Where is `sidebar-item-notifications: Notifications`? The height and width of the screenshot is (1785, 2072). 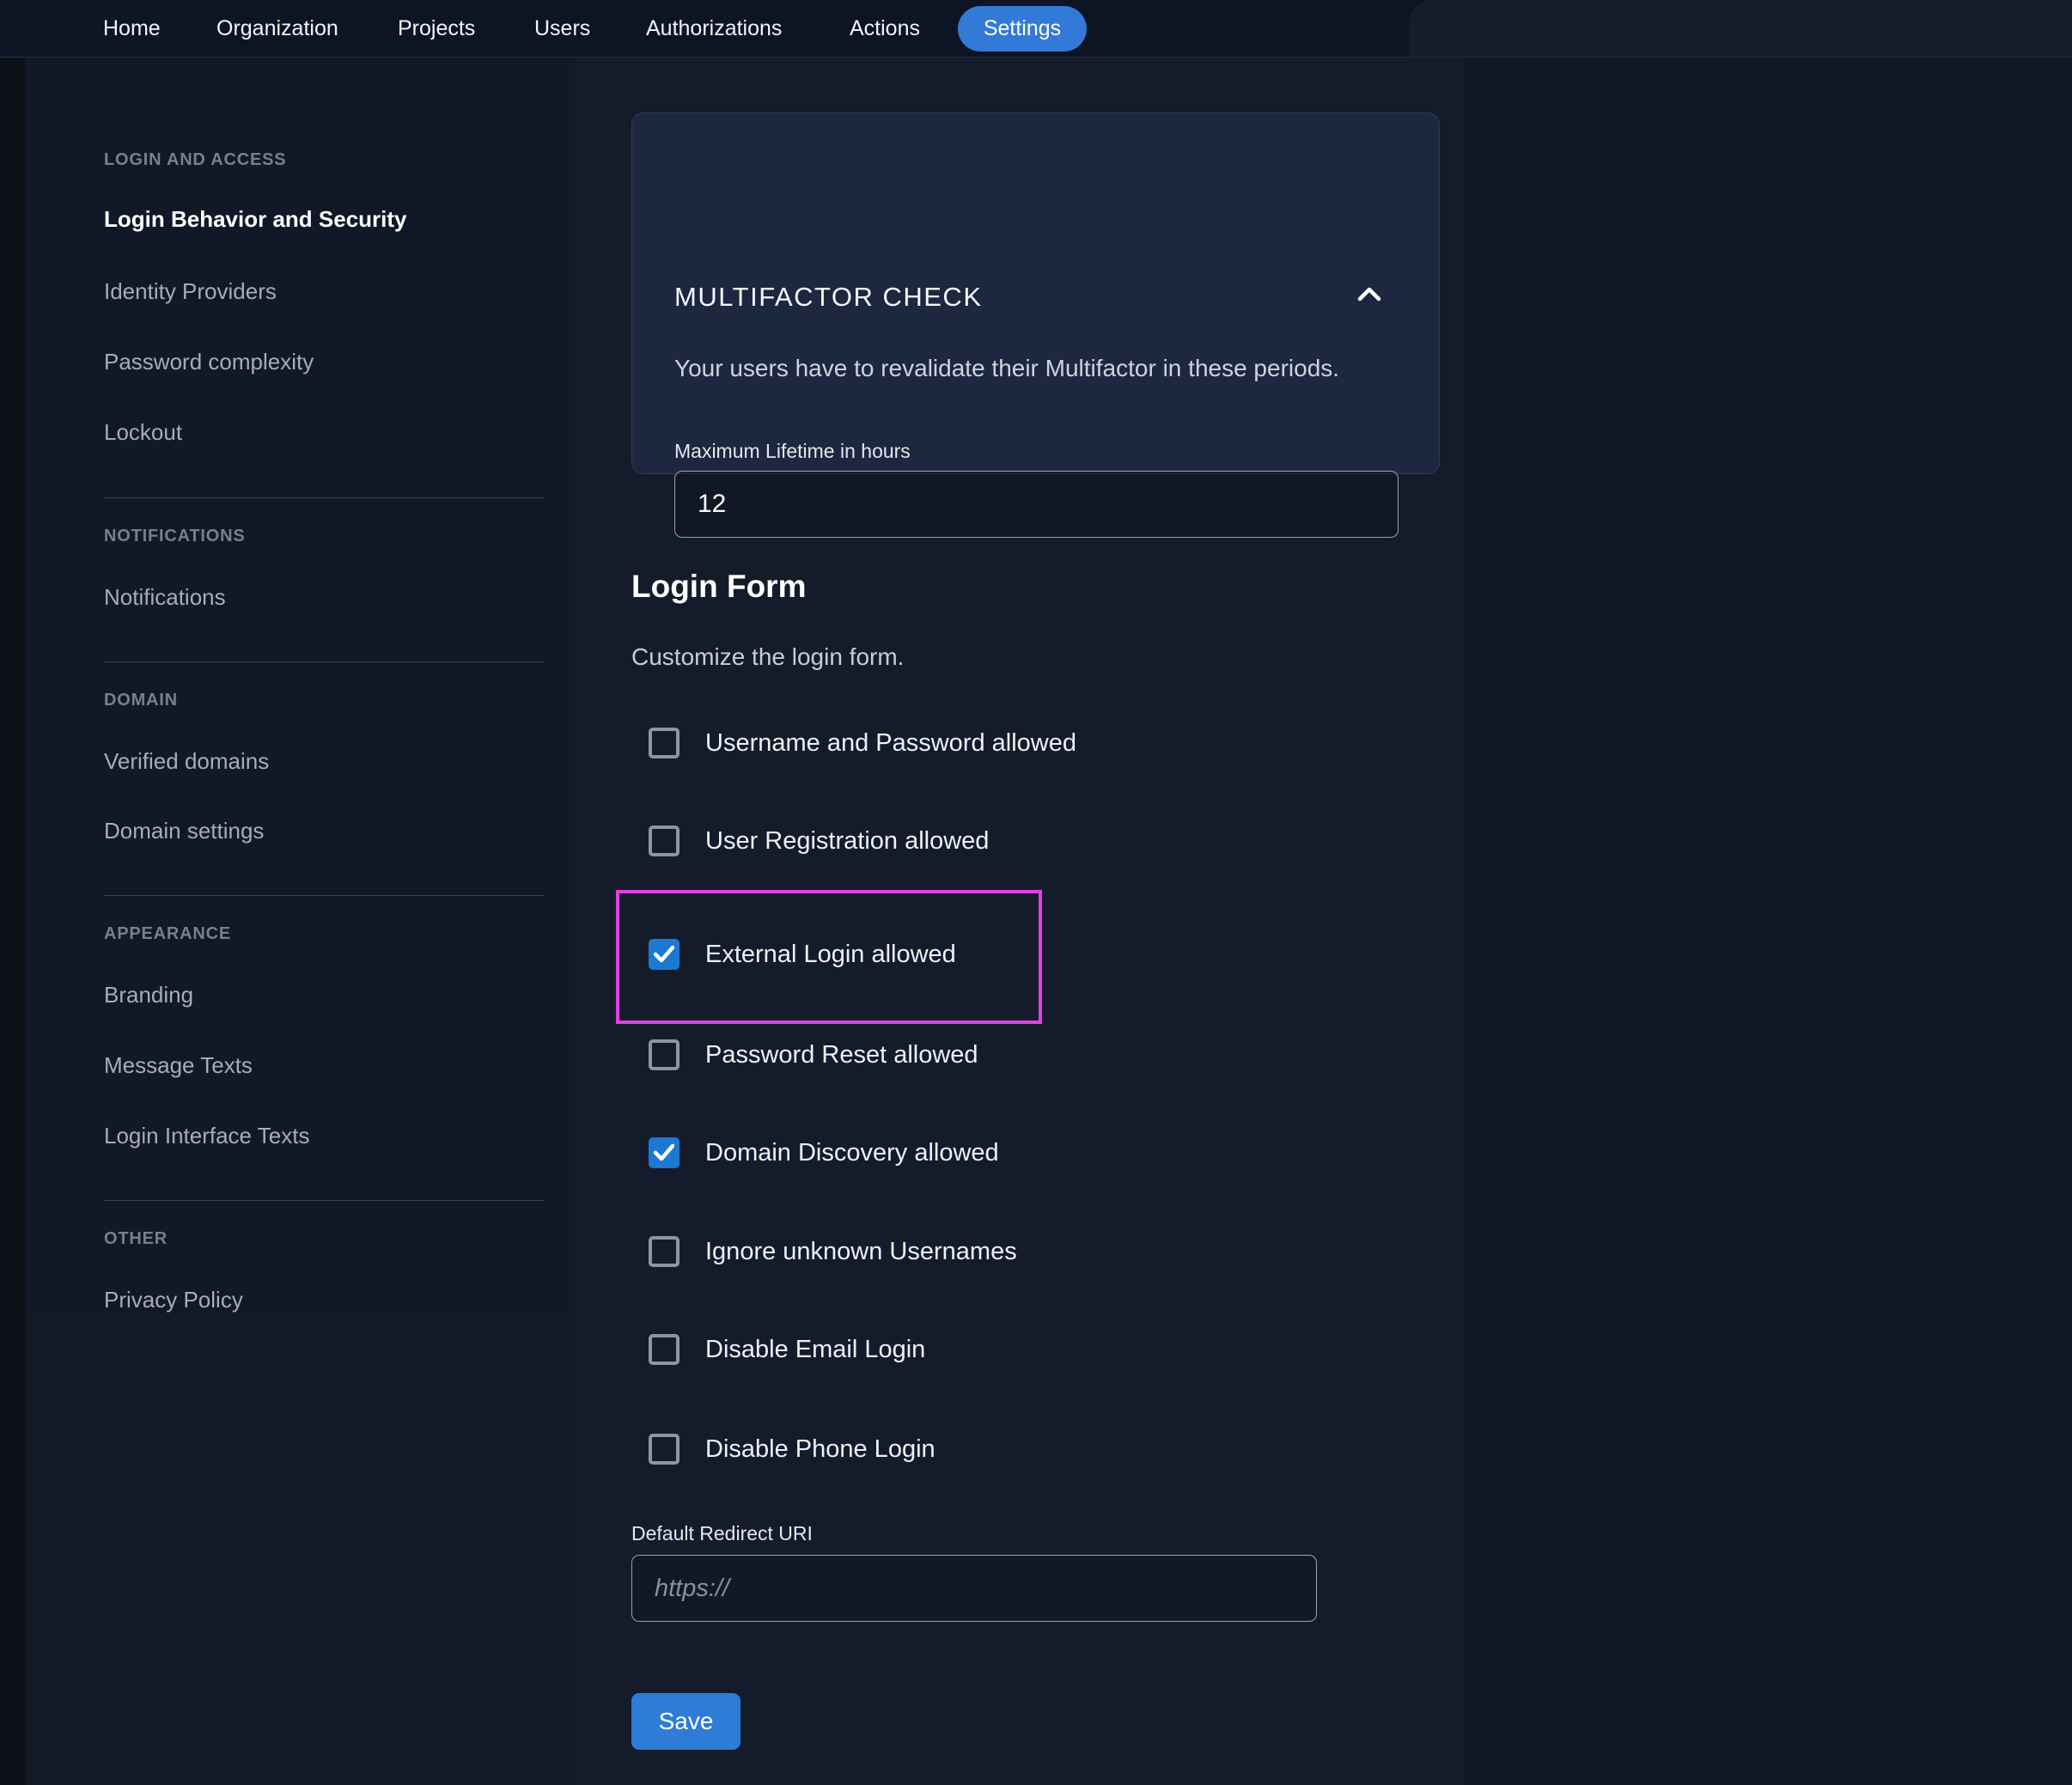
sidebar-item-notifications: Notifications is located at coordinates (165, 598).